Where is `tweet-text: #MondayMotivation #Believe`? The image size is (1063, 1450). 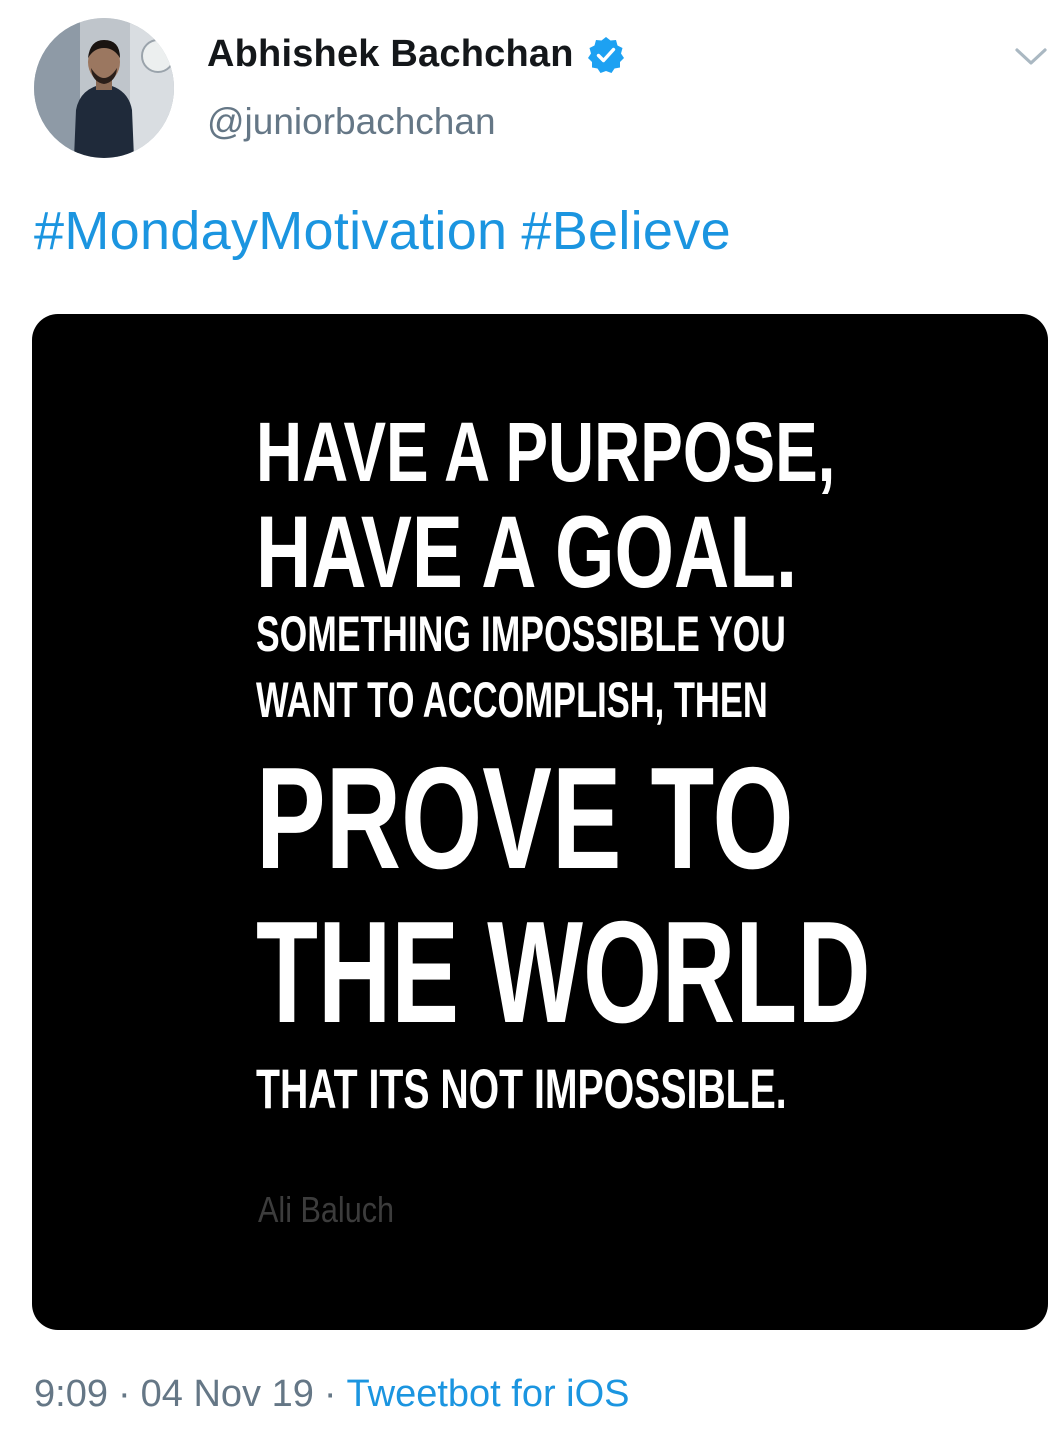 tweet-text: #MondayMotivation #Believe is located at coordinates (389, 231).